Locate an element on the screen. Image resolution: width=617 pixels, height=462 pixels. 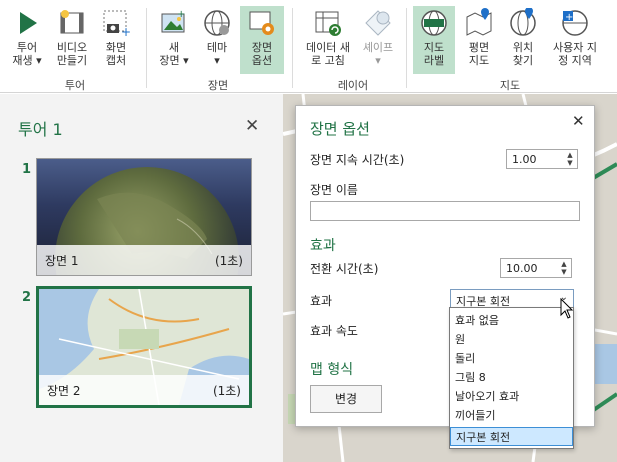
effect-label: 효과 is located at coordinates (321, 301).